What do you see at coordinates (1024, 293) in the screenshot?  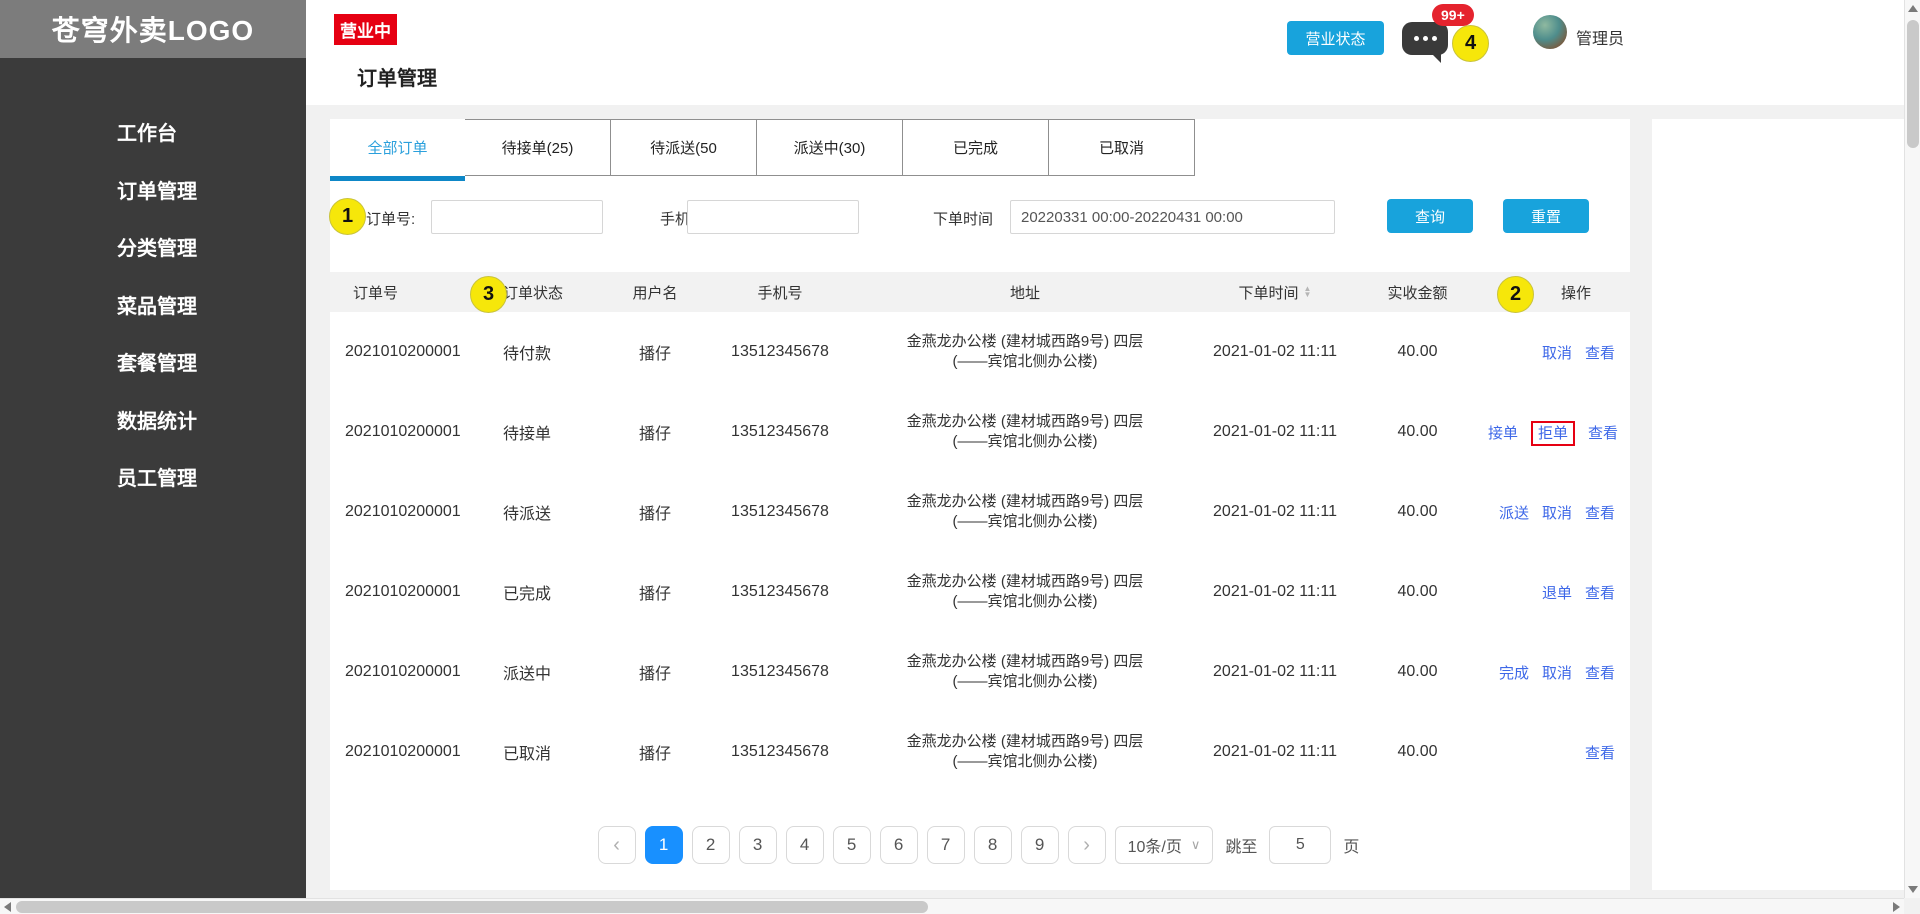 I see `col-header-address: 地址` at bounding box center [1024, 293].